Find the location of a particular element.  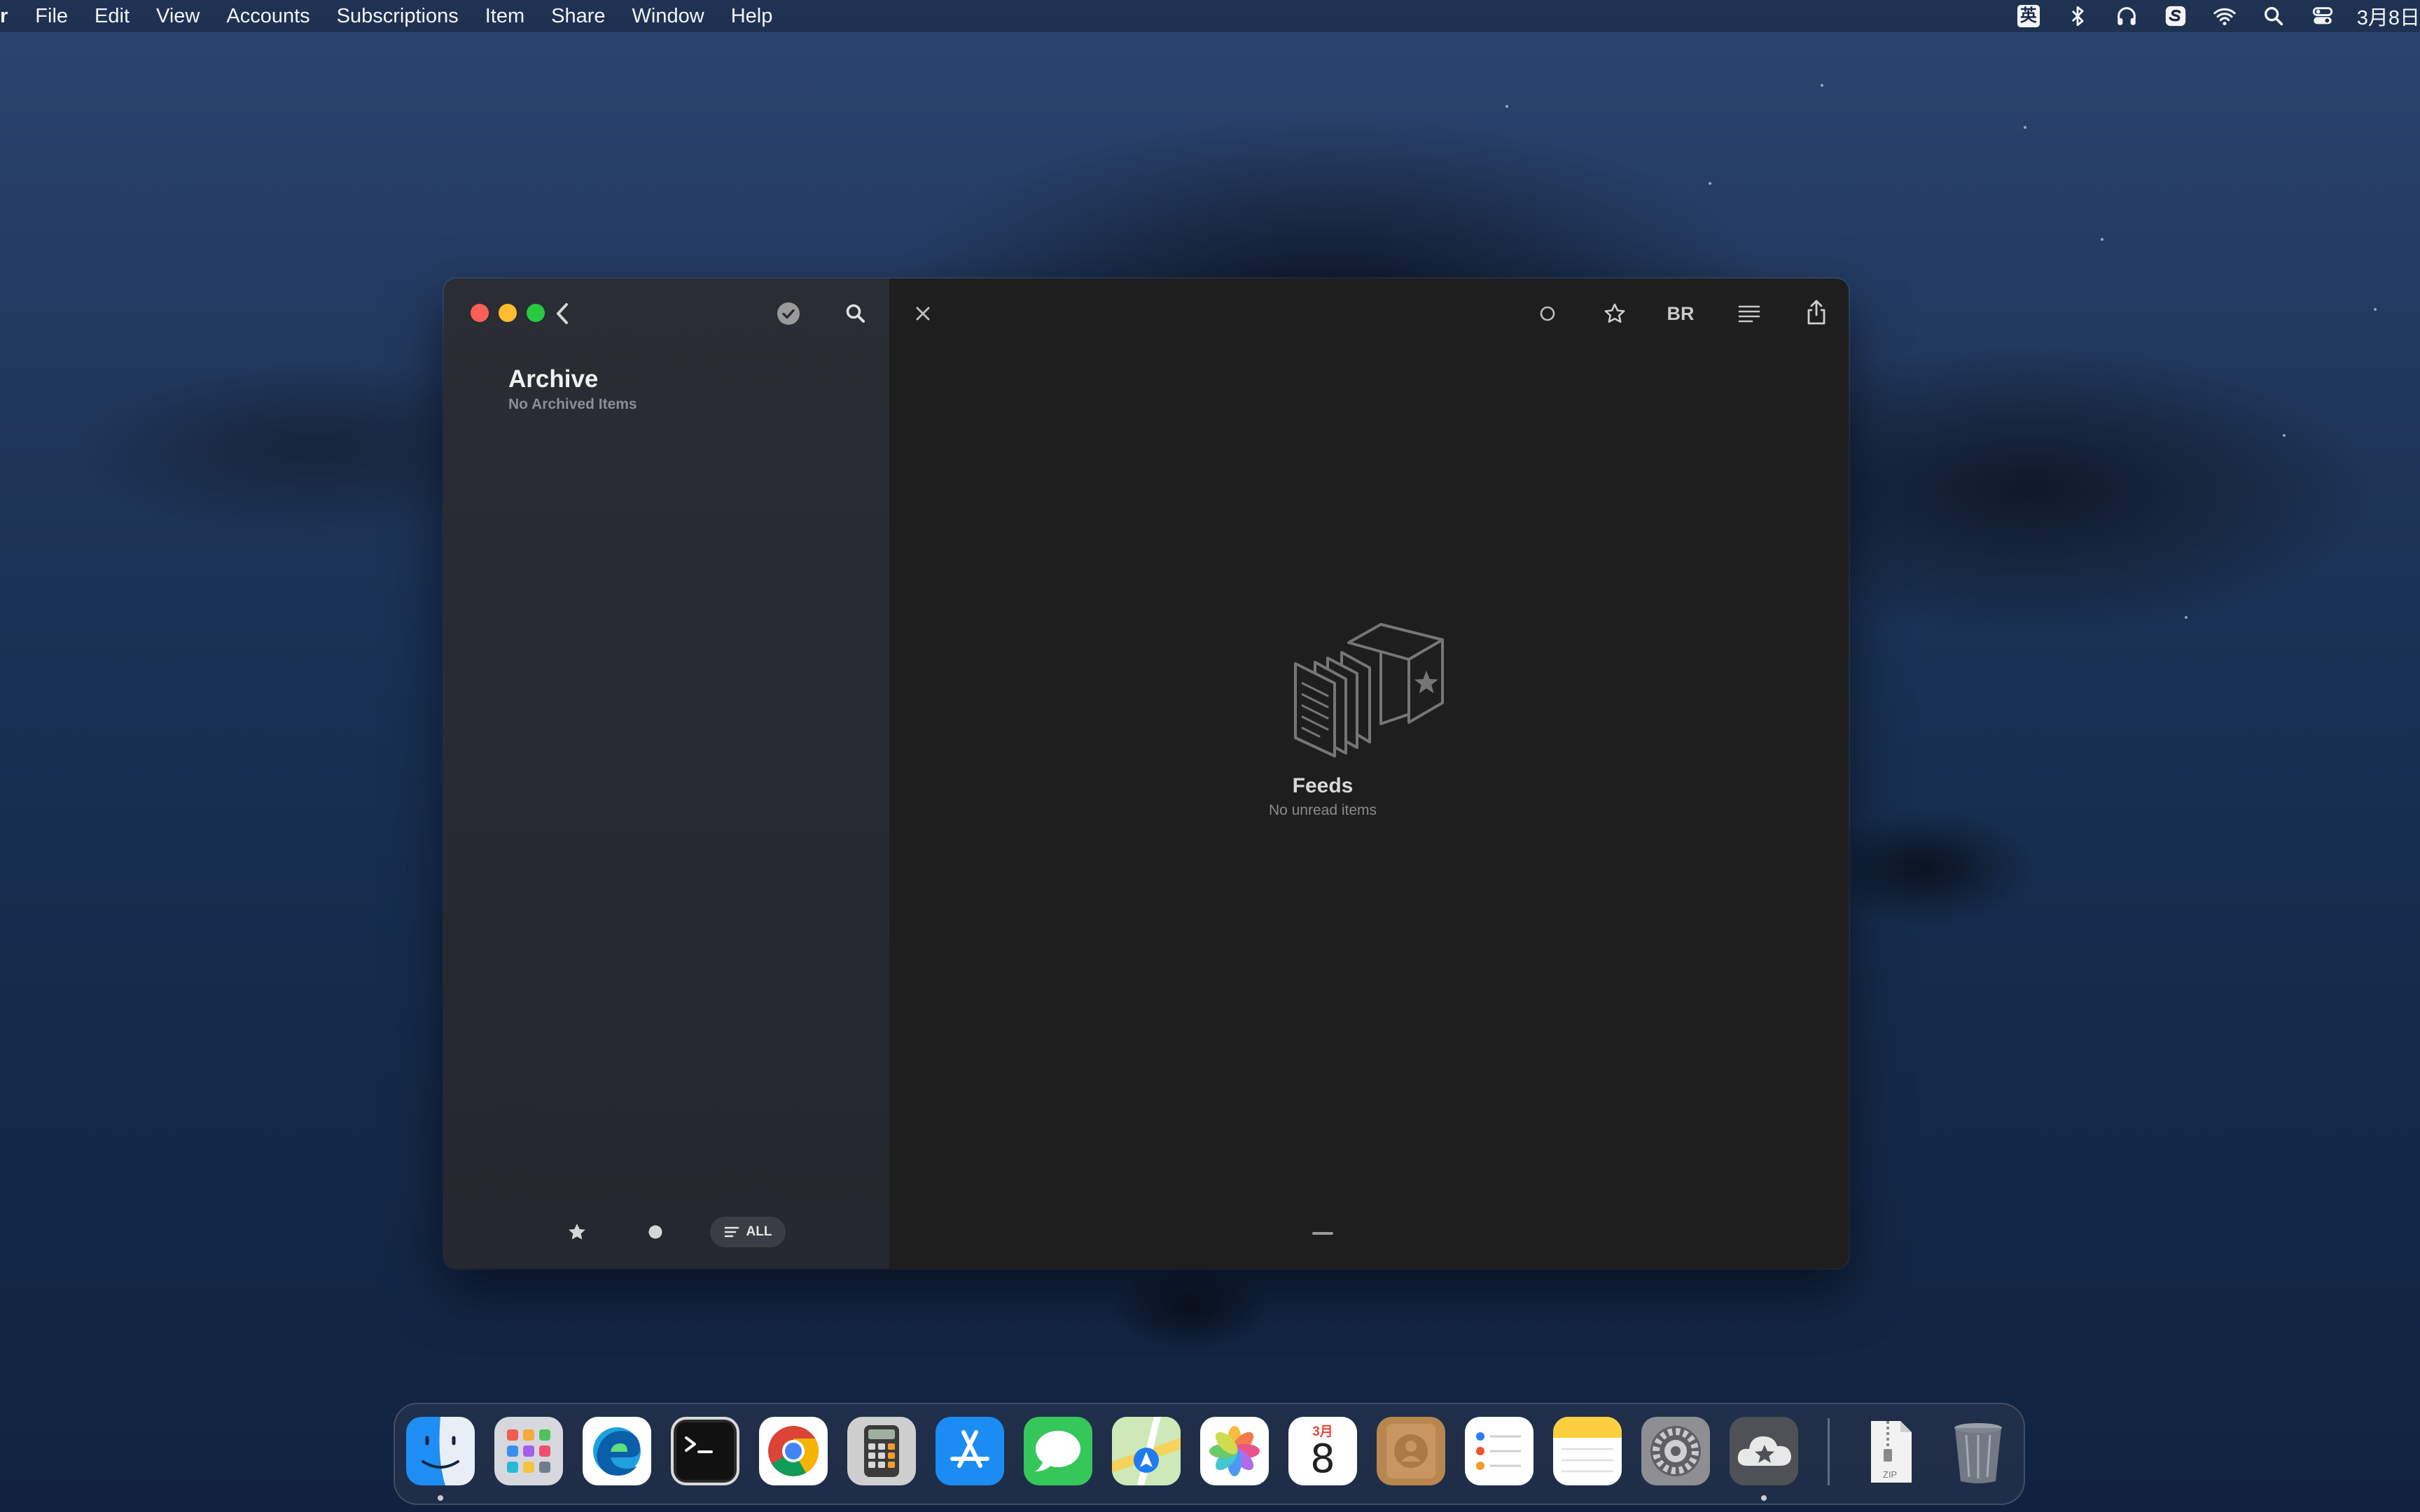

dock-photos is located at coordinates (1234, 1451).